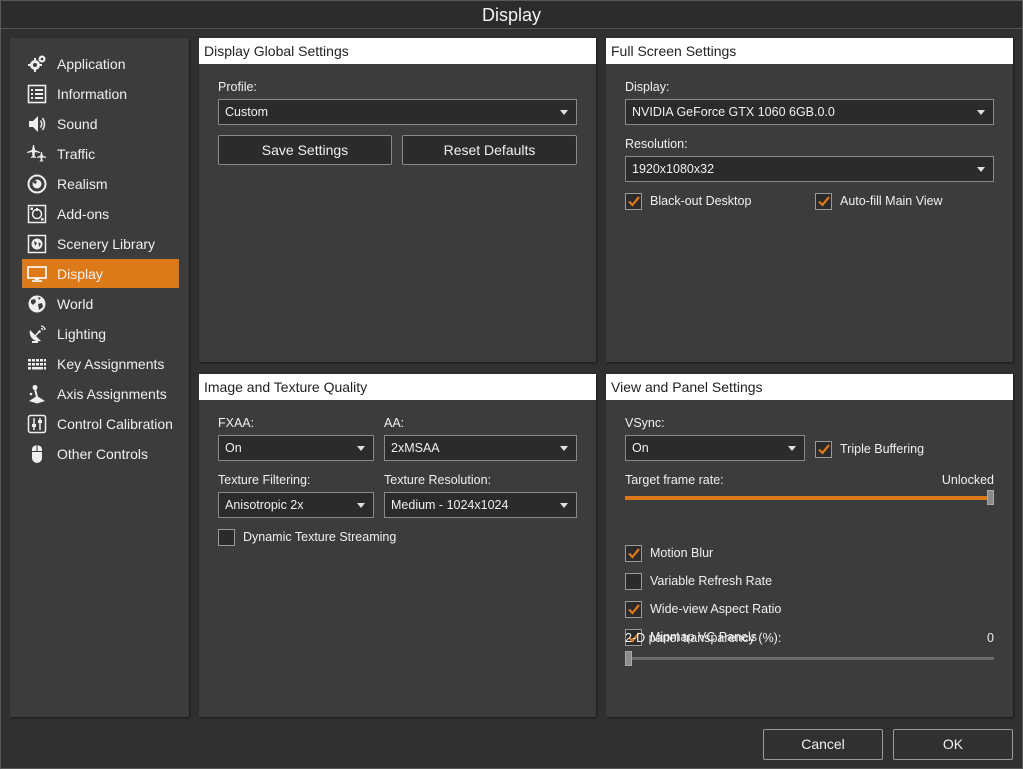 This screenshot has width=1023, height=769. What do you see at coordinates (480, 505) in the screenshot?
I see `texture-resolution-dropdown: Medium - 1024x1024` at bounding box center [480, 505].